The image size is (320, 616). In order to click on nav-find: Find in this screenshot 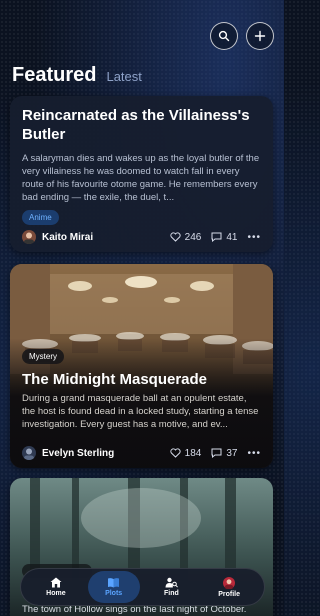, I will do `click(171, 587)`.